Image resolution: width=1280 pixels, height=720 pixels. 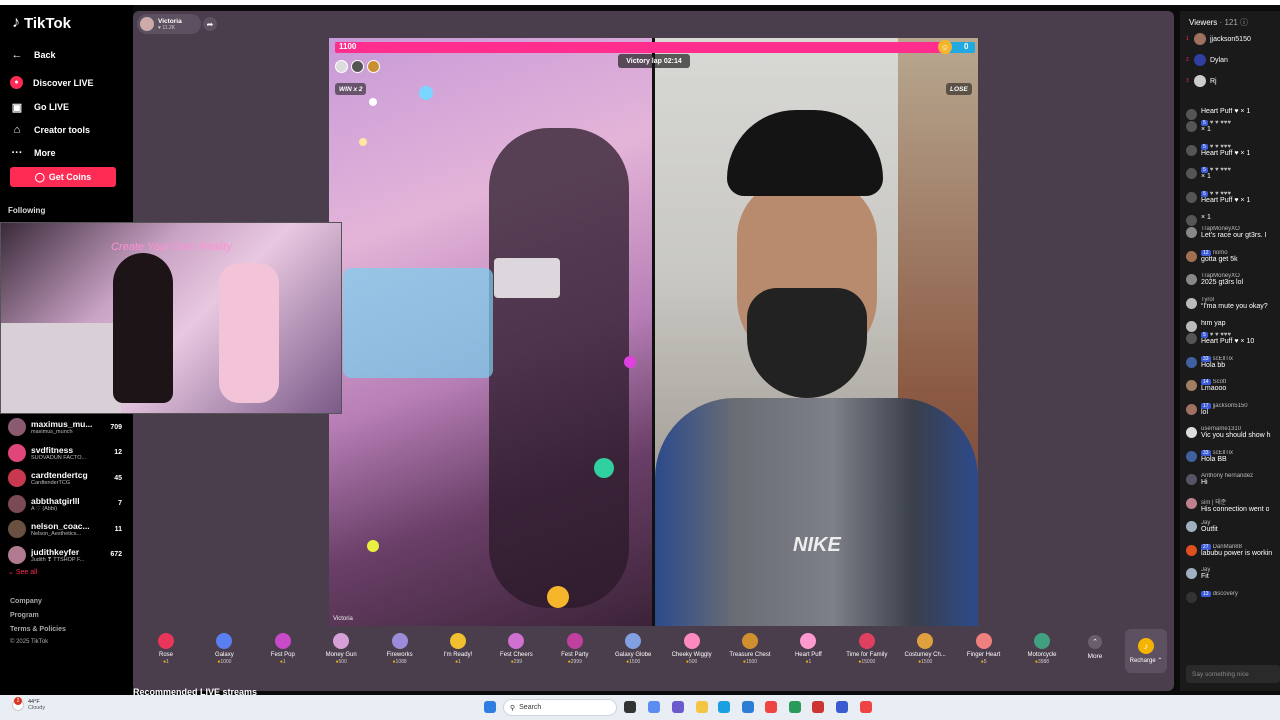 I want to click on top-viewer: 2 Dylan, so click(x=1207, y=60).